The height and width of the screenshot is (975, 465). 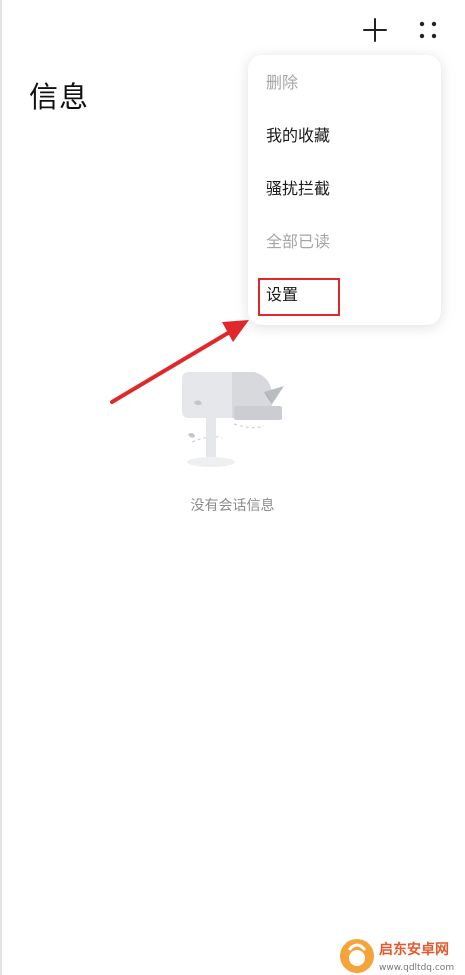 What do you see at coordinates (298, 136) in the screenshot?
I see `menu-item-favorites: 我的收藏` at bounding box center [298, 136].